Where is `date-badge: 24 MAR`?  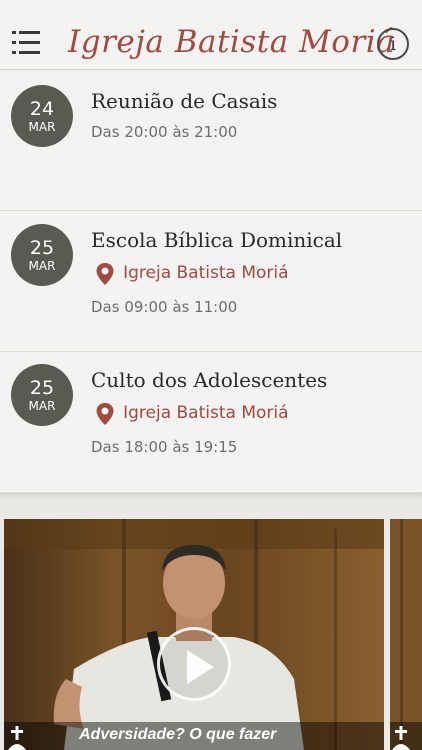 date-badge: 24 MAR is located at coordinates (42, 116).